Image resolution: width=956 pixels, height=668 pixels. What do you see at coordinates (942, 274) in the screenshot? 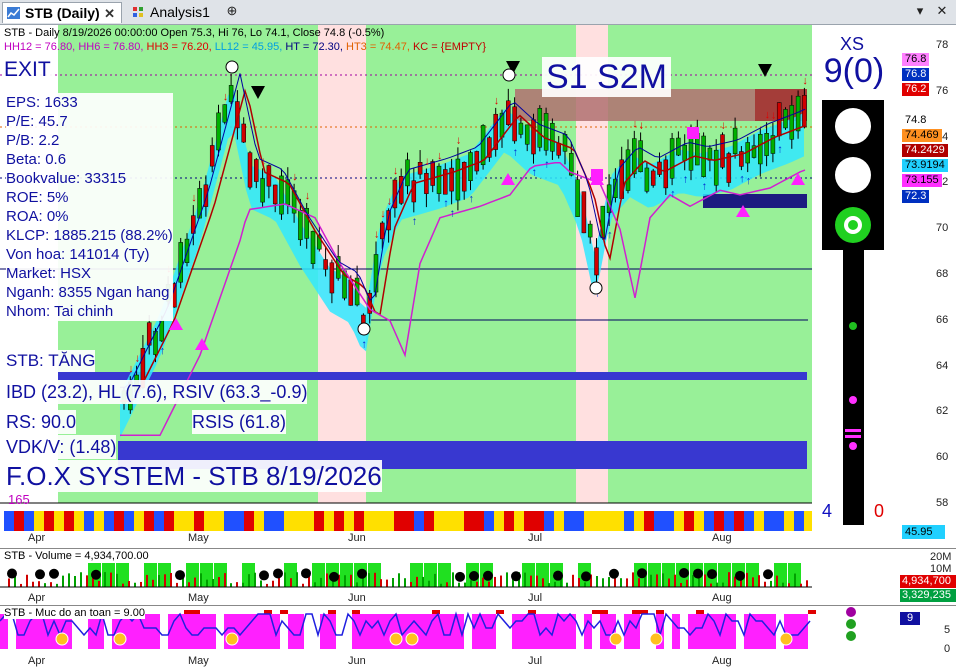
I see `price-tick: 68` at bounding box center [942, 274].